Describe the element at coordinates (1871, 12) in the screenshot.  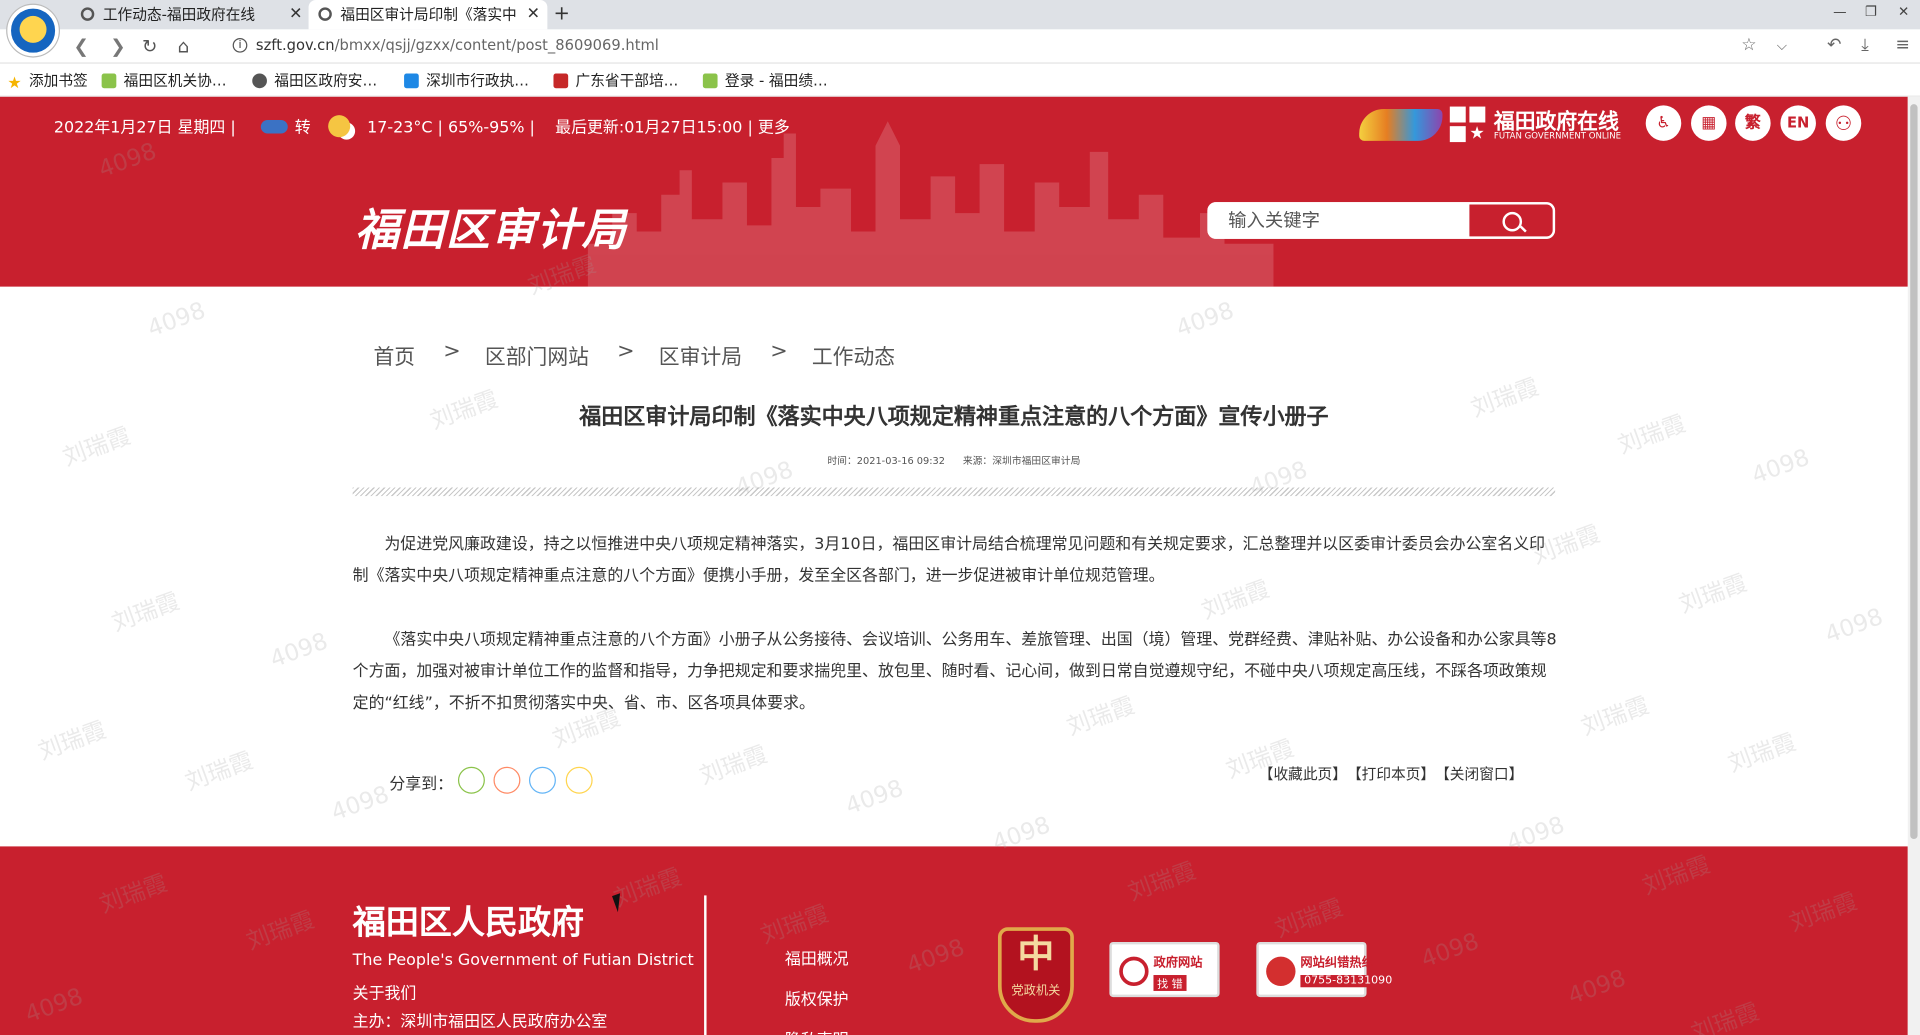
I see `restore-icon: ❐` at that location.